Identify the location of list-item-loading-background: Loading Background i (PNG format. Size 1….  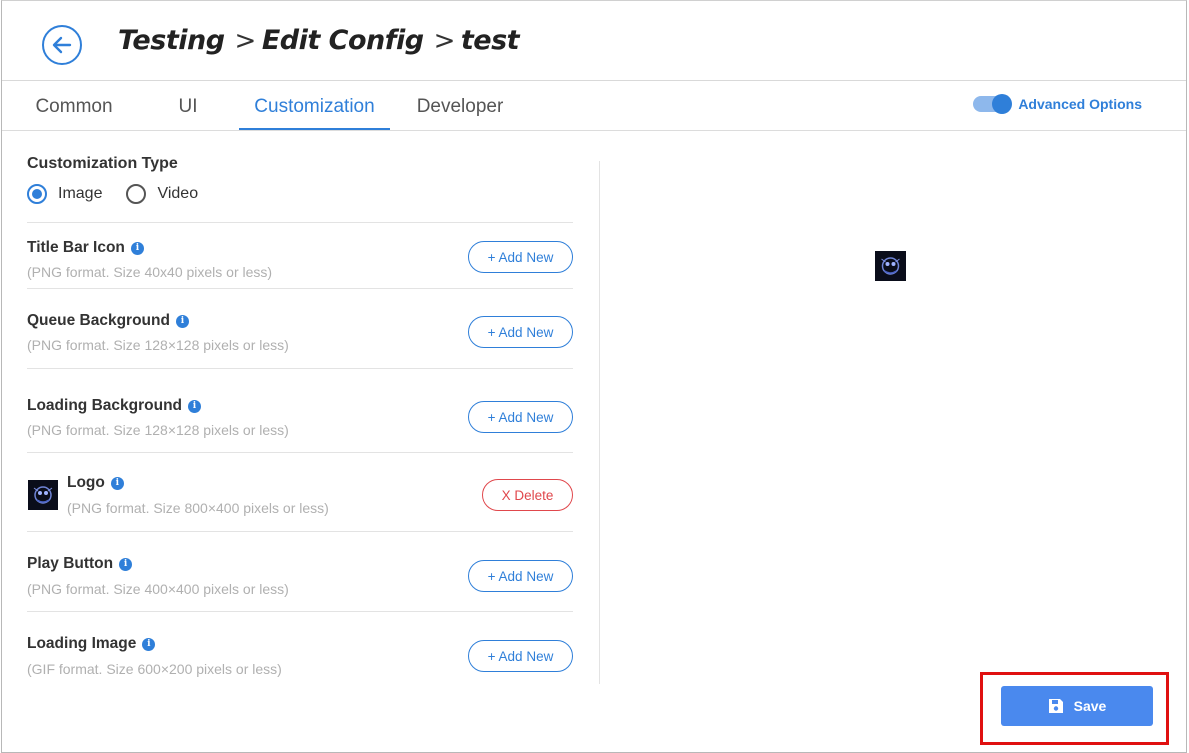
(300, 410).